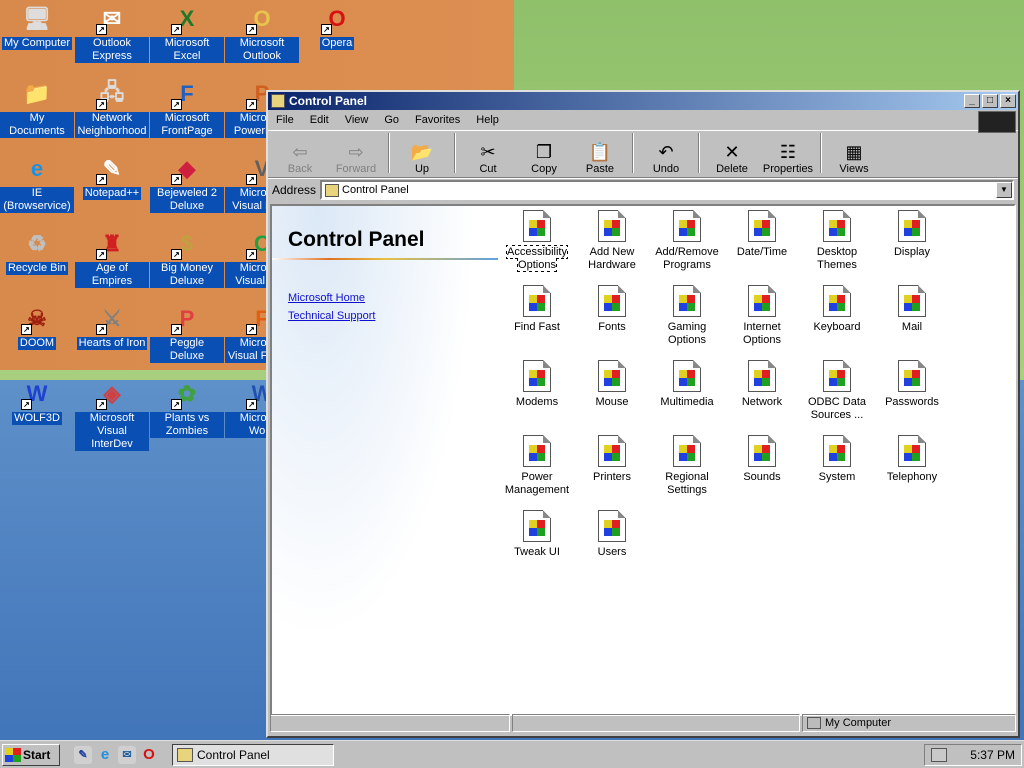 This screenshot has height=768, width=1024. I want to click on cp-item-internet-options: Internet Options, so click(762, 316).